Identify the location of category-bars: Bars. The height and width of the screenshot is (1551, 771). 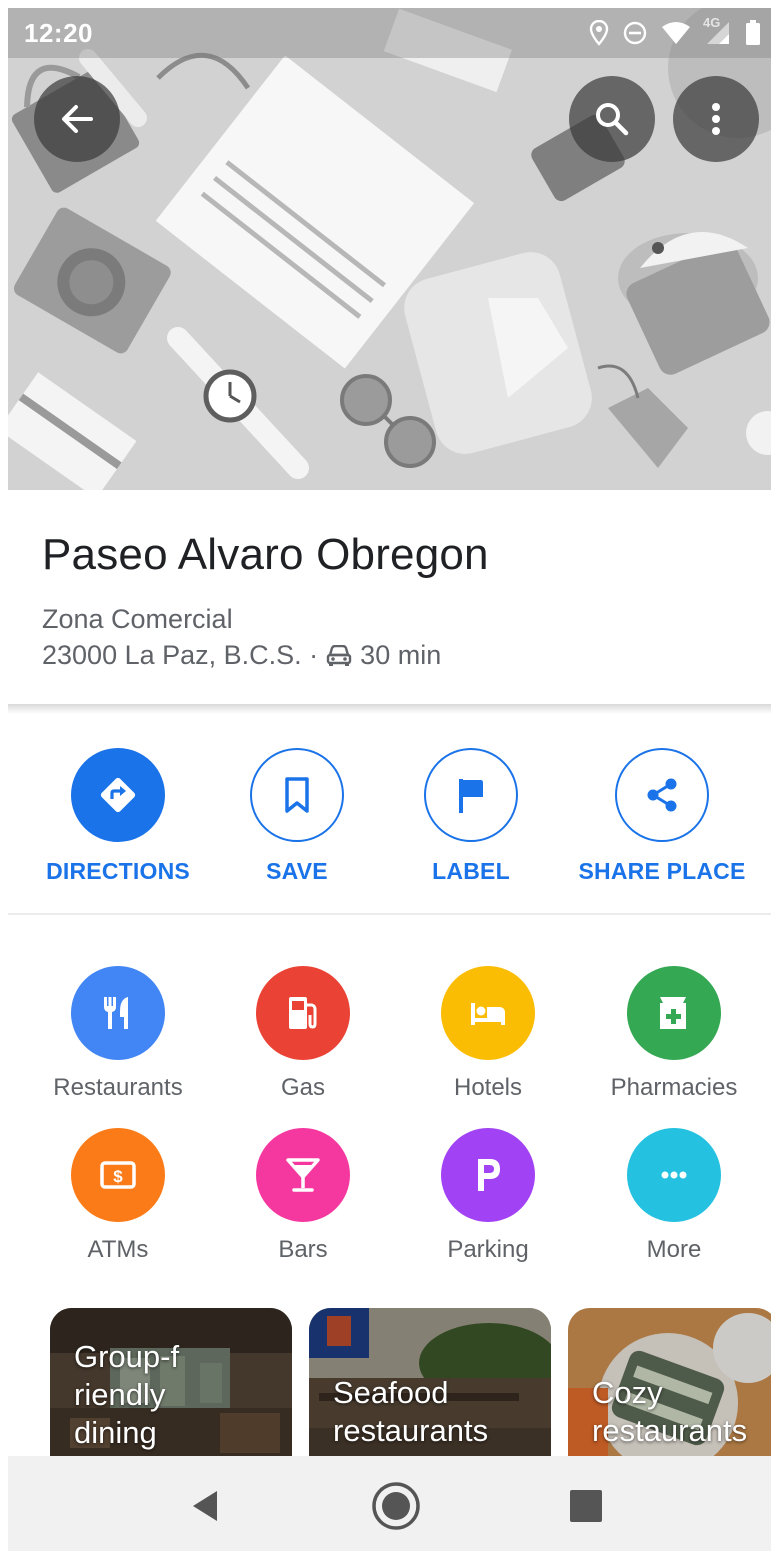
(303, 1203).